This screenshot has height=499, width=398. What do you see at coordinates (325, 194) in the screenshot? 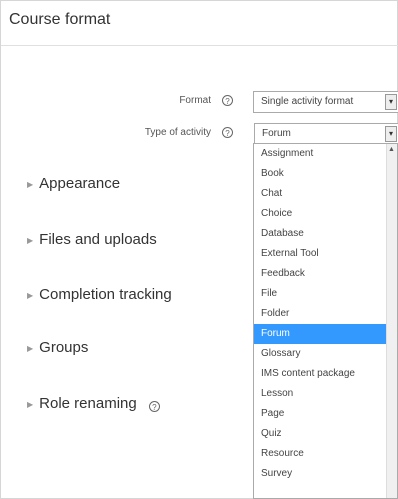
I see `dropdown-option: Chat` at bounding box center [325, 194].